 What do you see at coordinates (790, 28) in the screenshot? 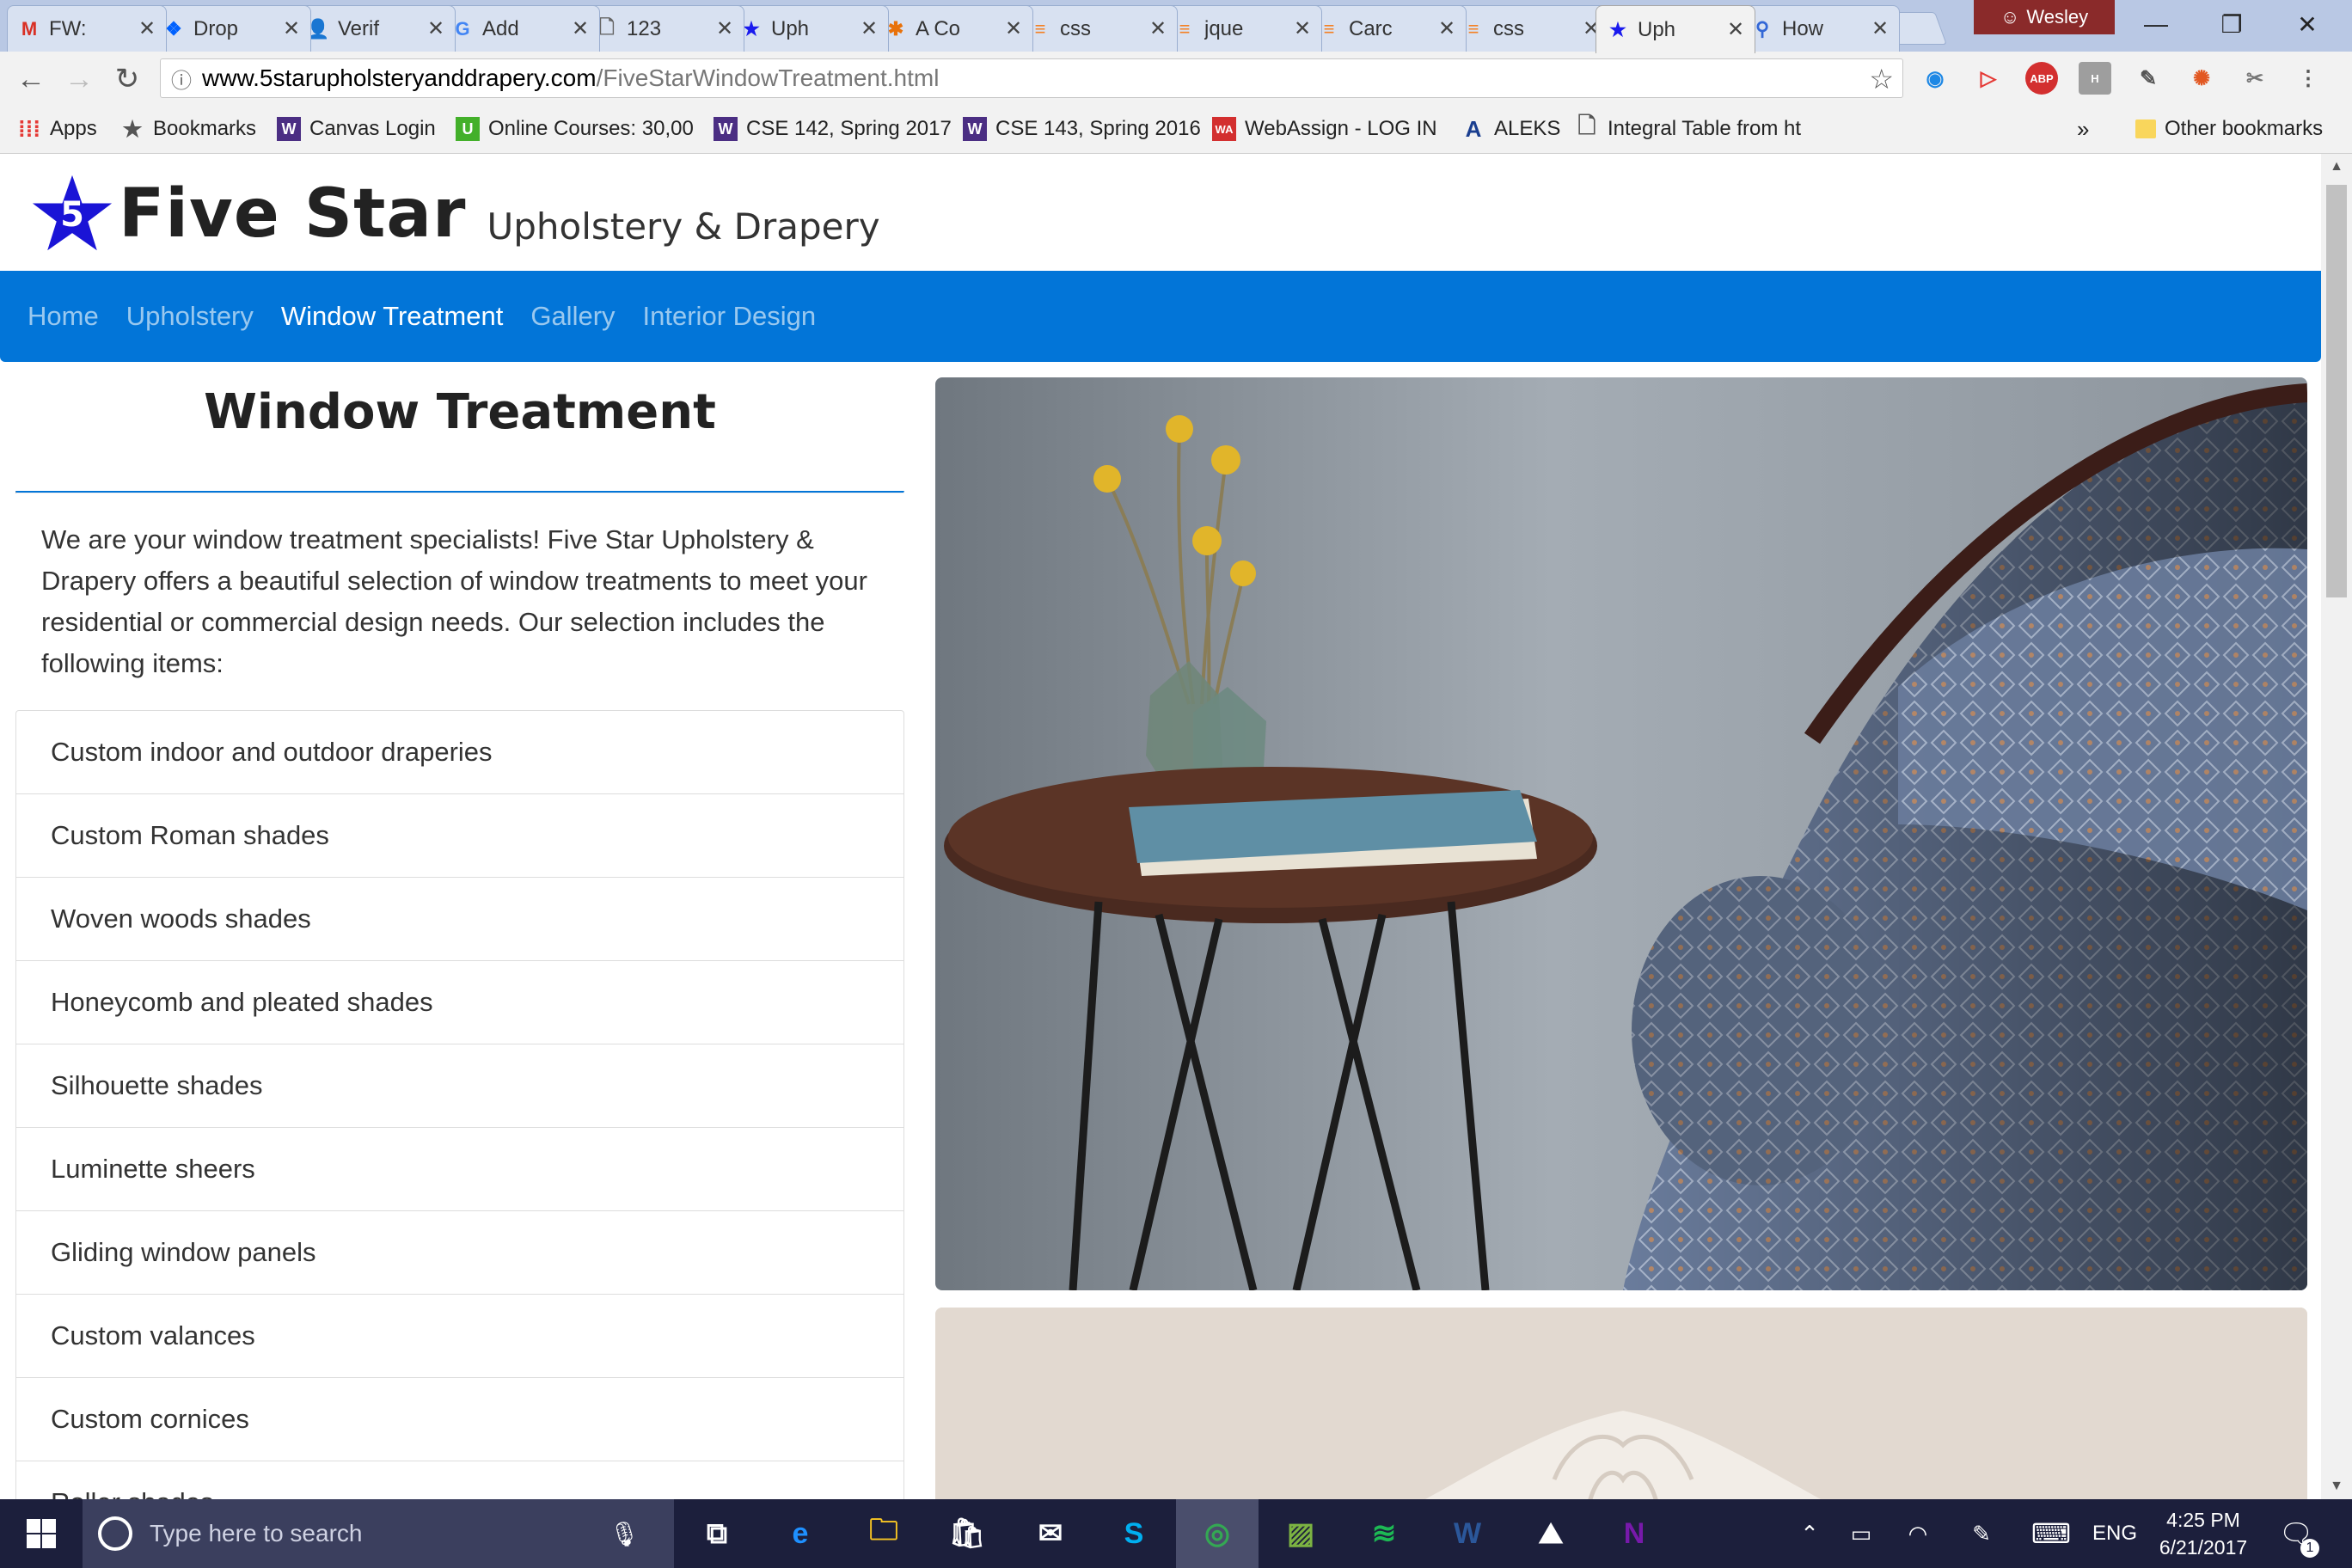
I see `tab-title: Uph` at bounding box center [790, 28].